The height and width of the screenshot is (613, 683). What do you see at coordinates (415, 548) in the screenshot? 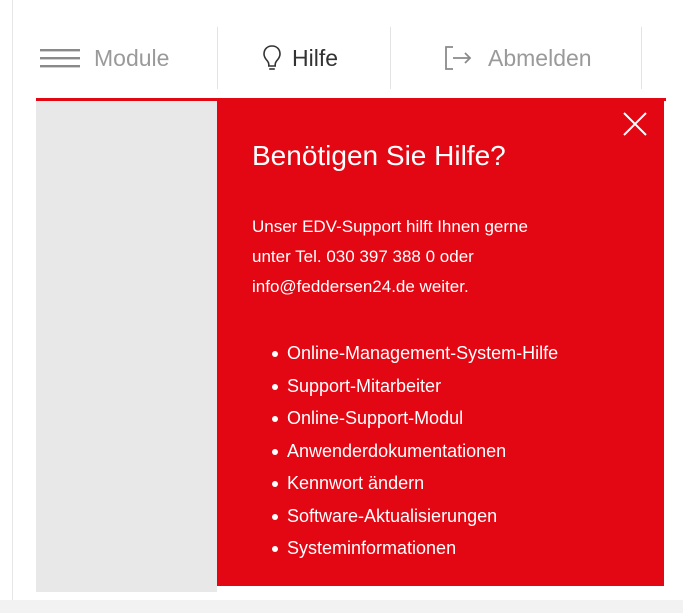
I see `help-link-system-info: Systeminformationen` at bounding box center [415, 548].